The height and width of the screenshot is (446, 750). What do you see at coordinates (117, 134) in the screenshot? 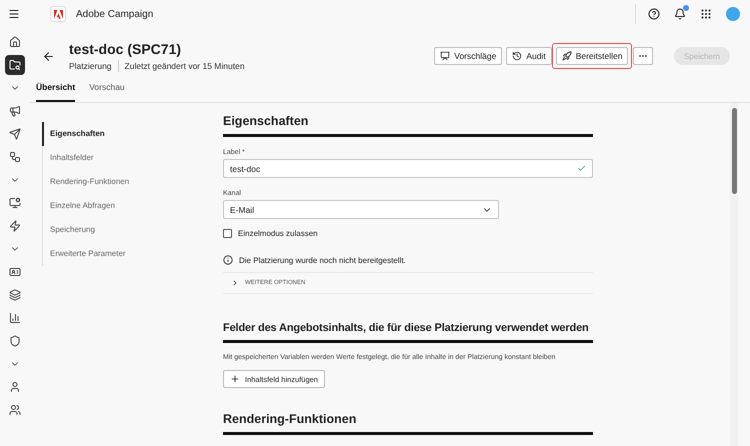
I see `section-link: Eigenschaften` at bounding box center [117, 134].